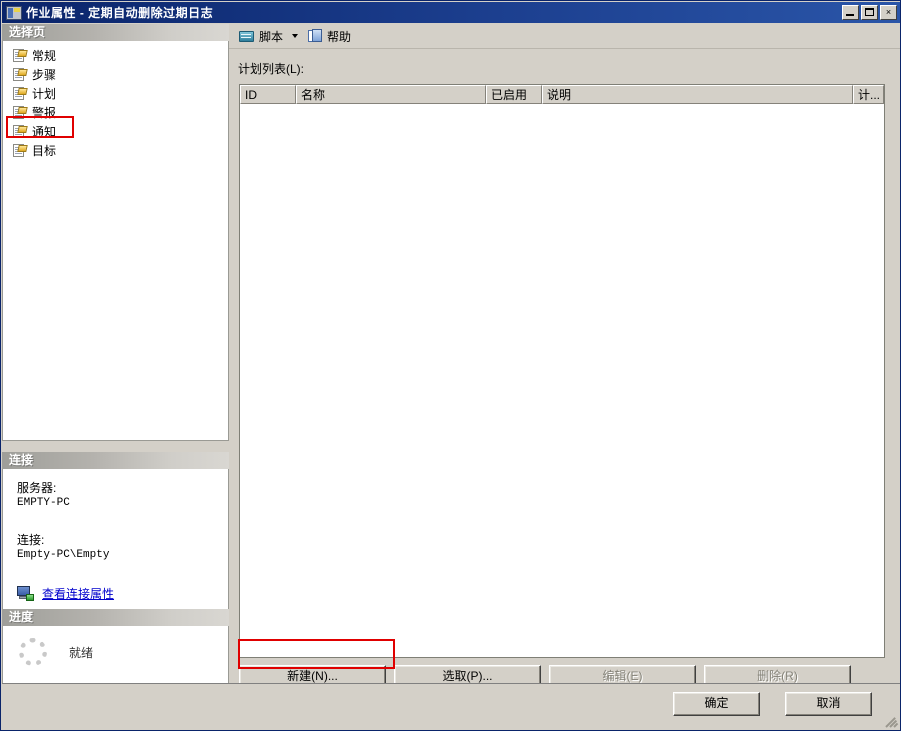  I want to click on maximize-button, so click(869, 12).